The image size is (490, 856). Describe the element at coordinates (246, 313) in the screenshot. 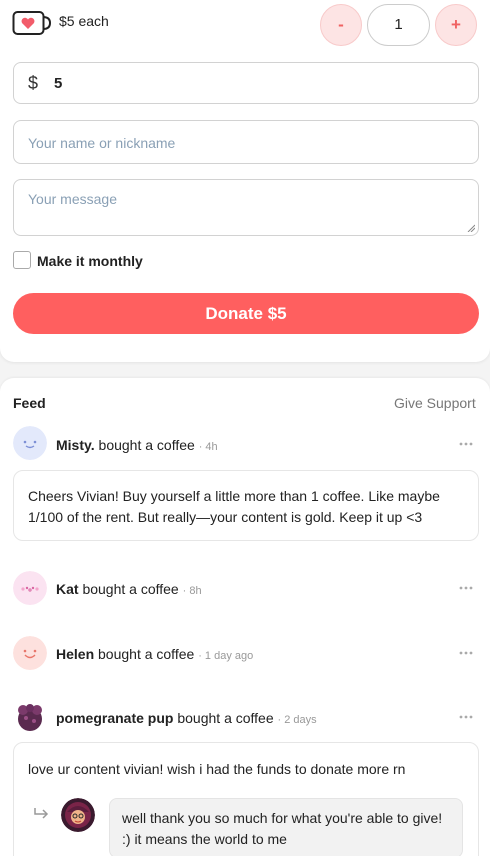

I see `donate-button: Donate $5` at that location.